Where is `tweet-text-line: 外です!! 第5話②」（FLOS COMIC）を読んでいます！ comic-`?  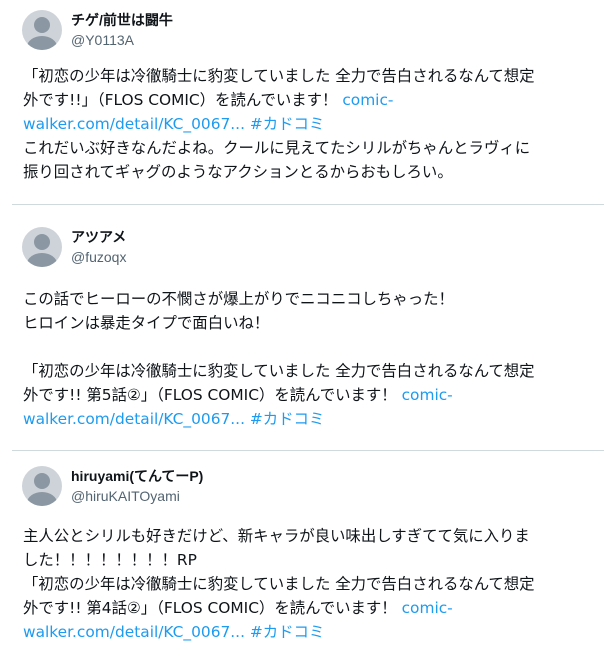 tweet-text-line: 外です!! 第5話②」（FLOS COMIC）を読んでいます！ comic- is located at coordinates (318, 395).